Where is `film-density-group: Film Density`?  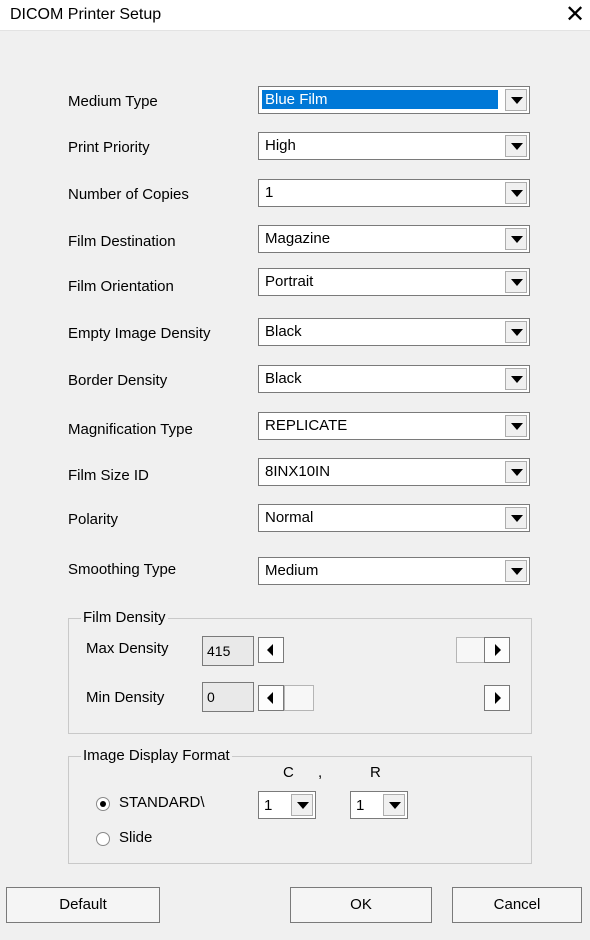
film-density-group: Film Density is located at coordinates (300, 671).